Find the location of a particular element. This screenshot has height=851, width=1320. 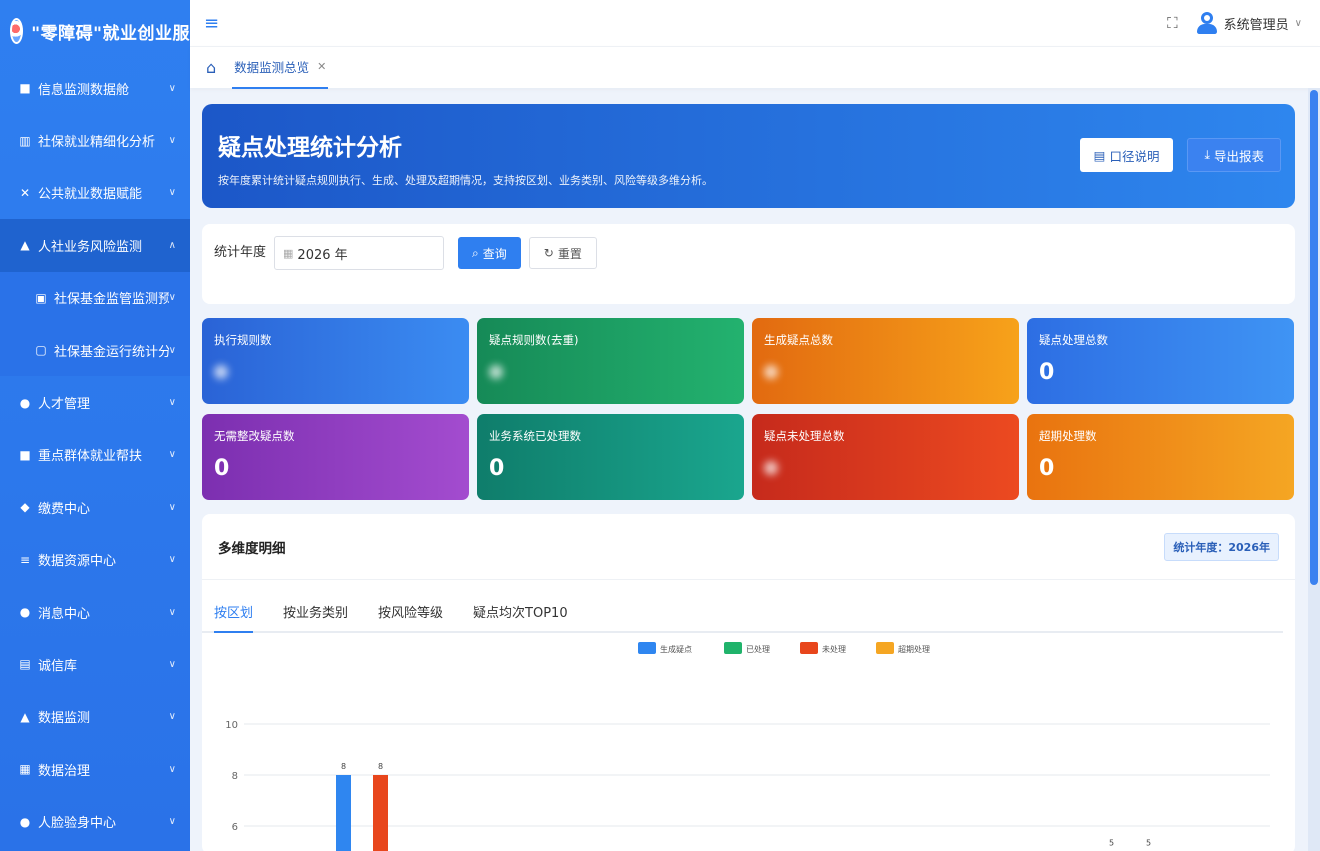

detail-title: 多维度明细 is located at coordinates (252, 548).